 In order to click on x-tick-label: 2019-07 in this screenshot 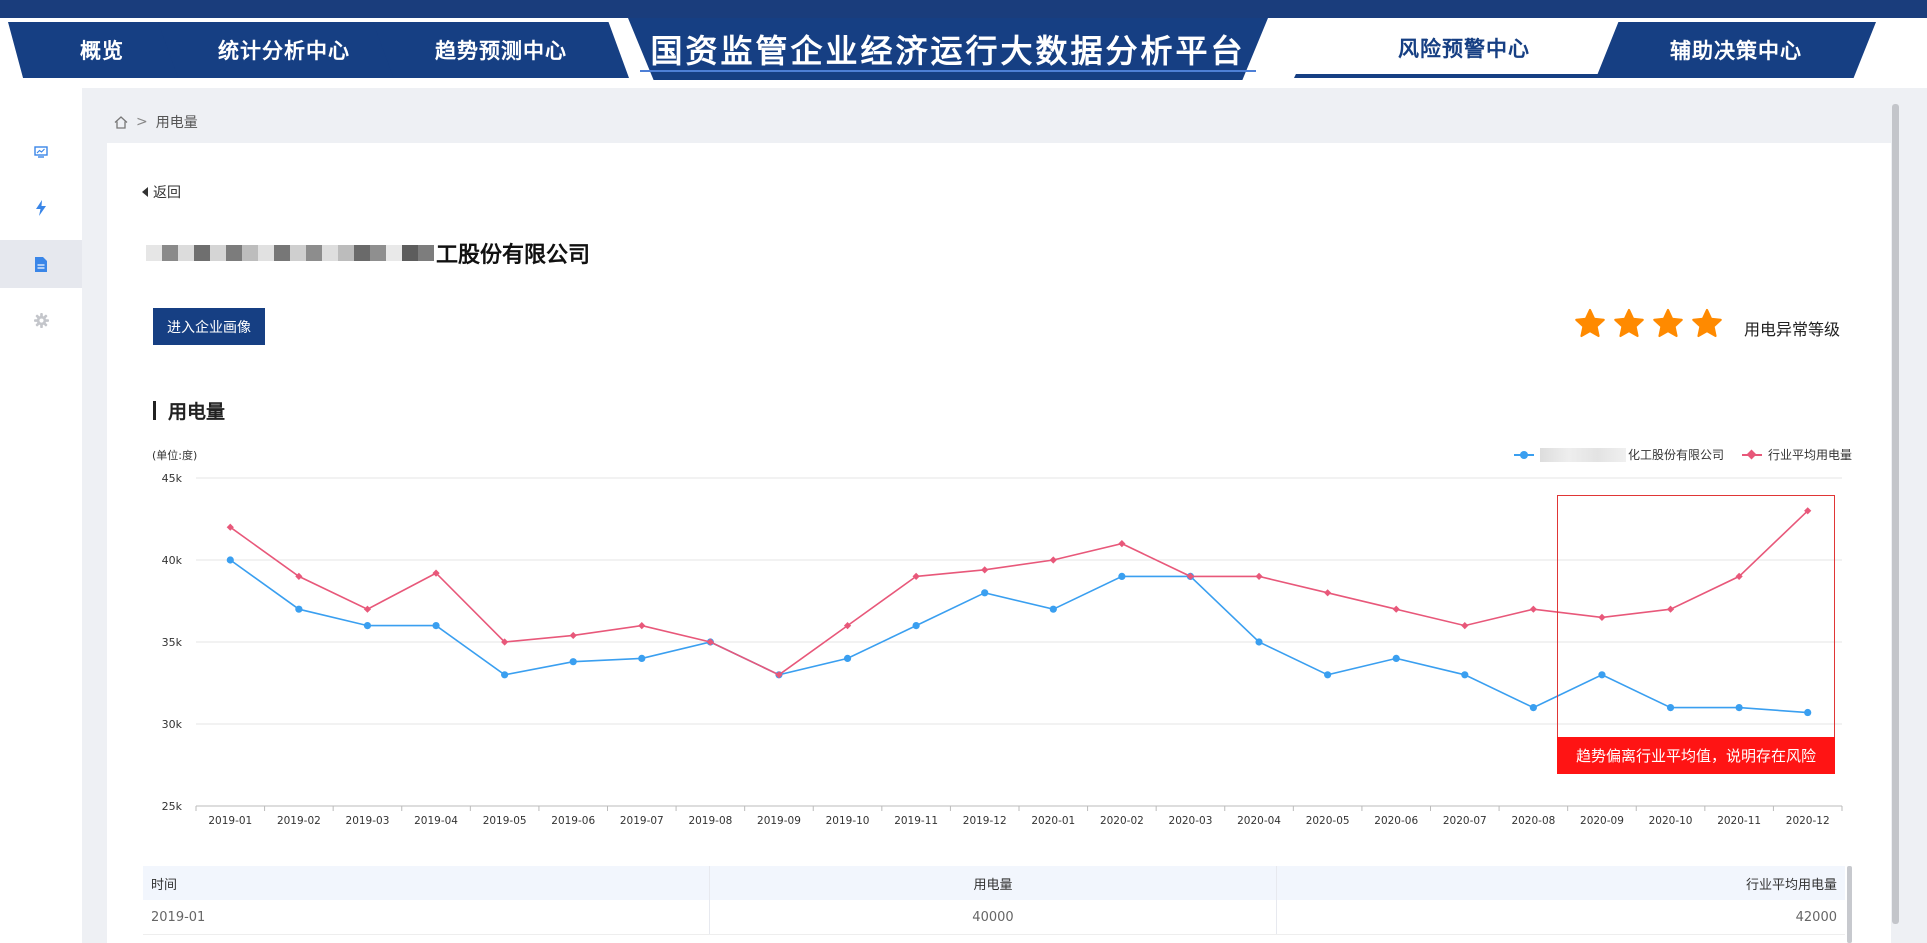, I will do `click(642, 821)`.